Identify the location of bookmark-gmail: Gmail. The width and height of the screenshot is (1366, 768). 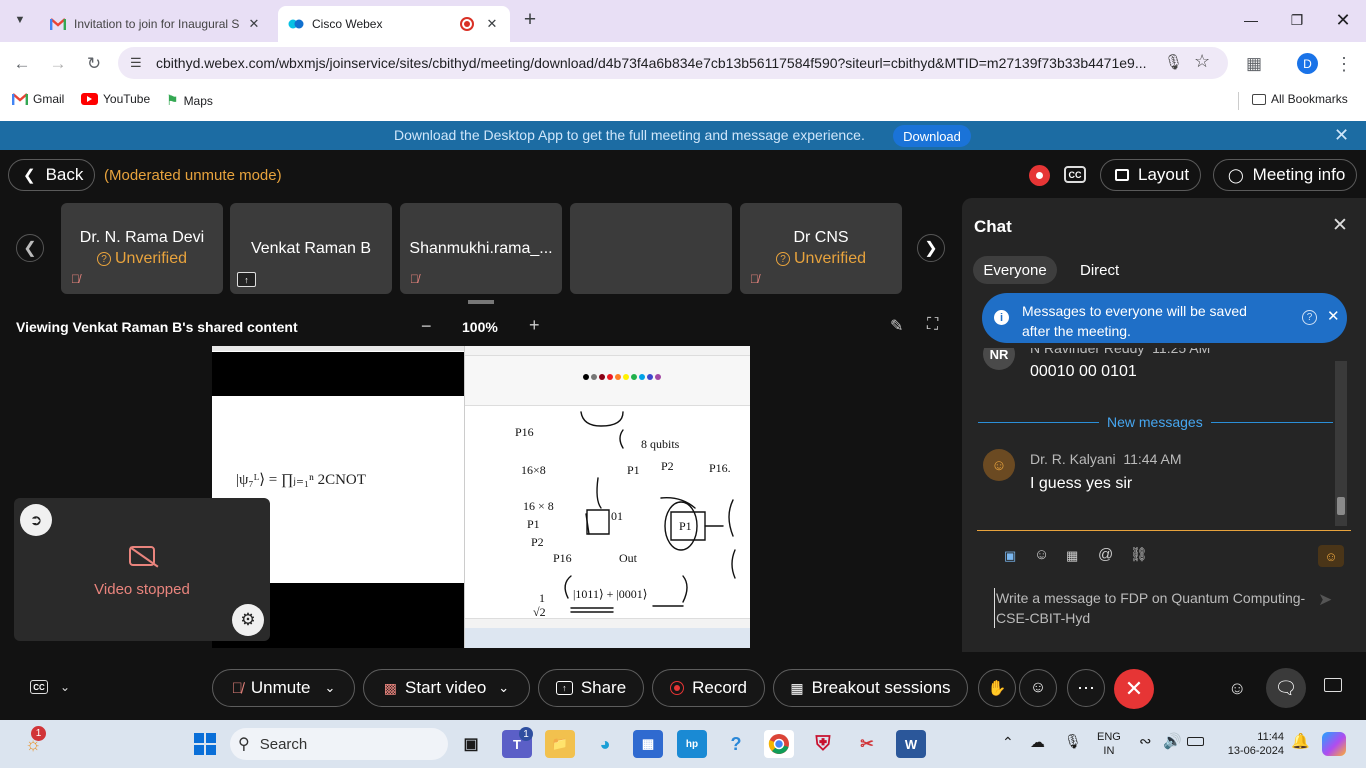
(38, 99).